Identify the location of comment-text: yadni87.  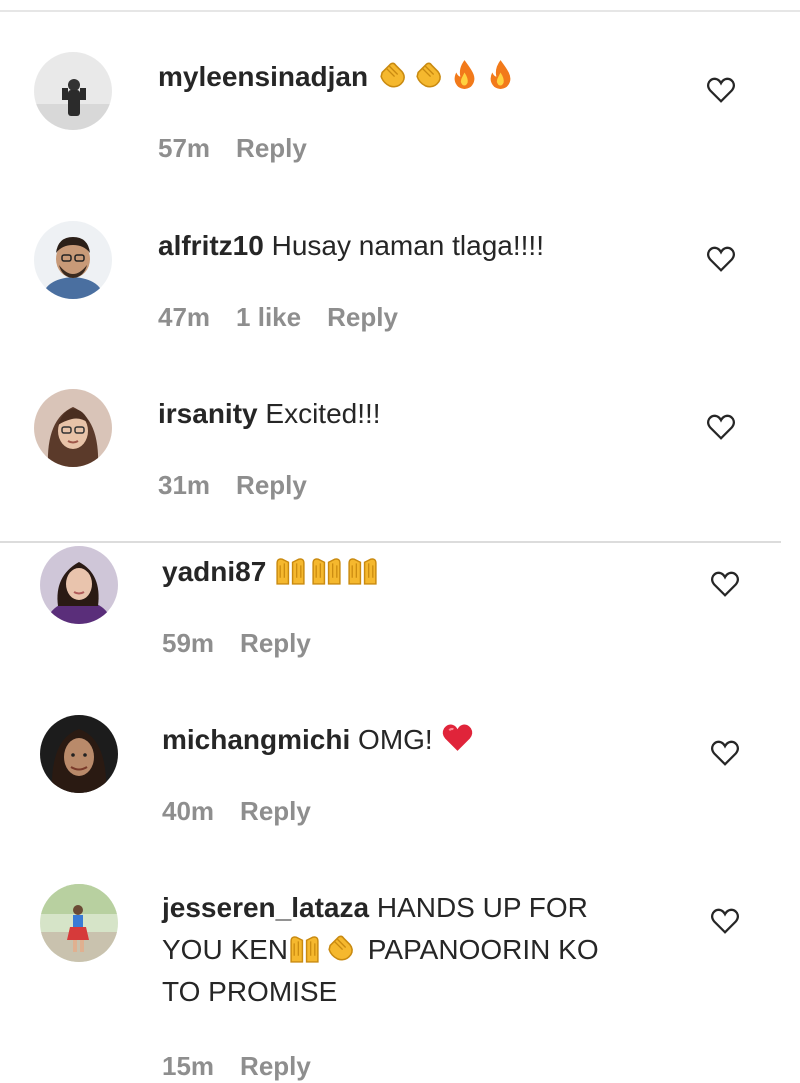
(422, 572).